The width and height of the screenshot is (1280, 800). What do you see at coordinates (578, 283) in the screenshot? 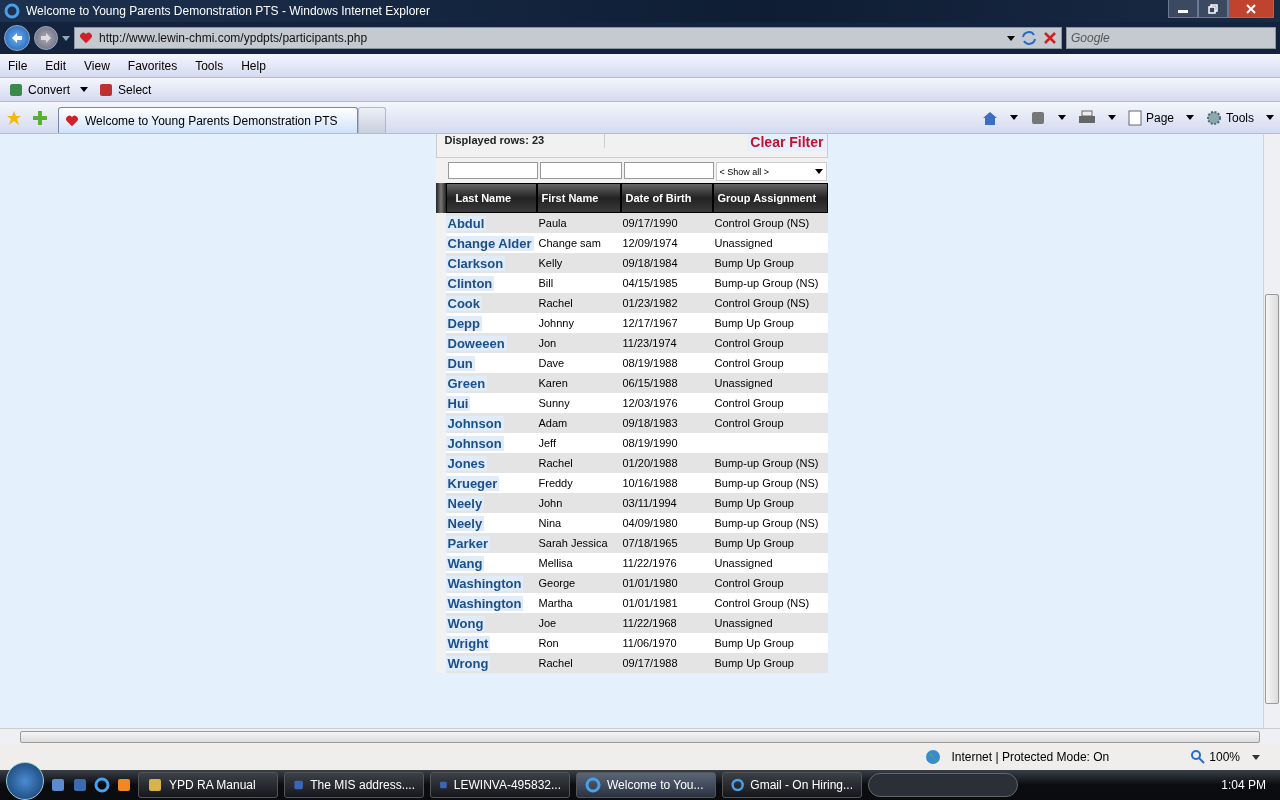
I see `table-cell: Bill` at bounding box center [578, 283].